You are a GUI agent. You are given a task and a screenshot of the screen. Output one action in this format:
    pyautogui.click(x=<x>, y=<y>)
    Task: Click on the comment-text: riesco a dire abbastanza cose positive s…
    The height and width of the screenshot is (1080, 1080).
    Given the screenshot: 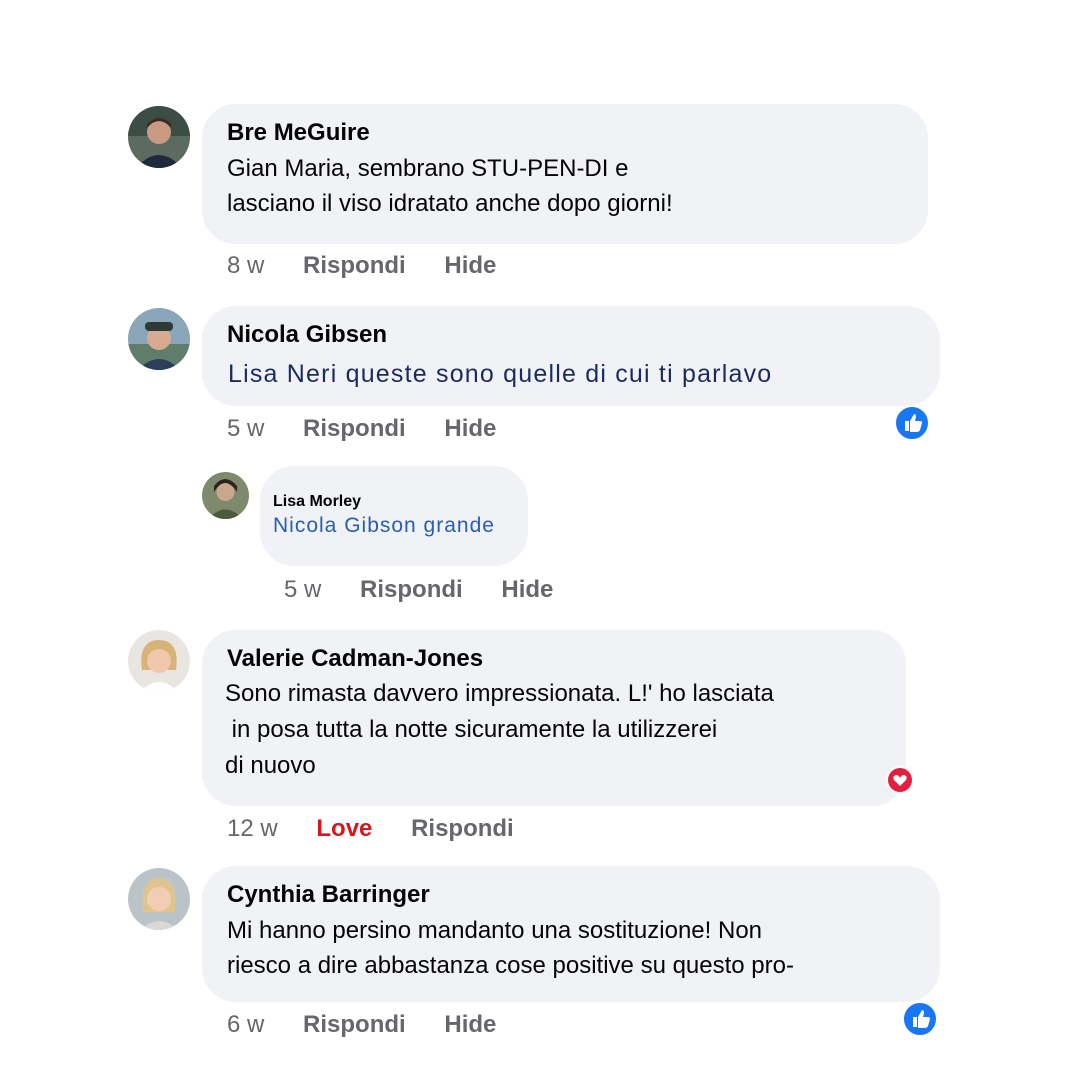 What is the action you would take?
    pyautogui.click(x=510, y=965)
    